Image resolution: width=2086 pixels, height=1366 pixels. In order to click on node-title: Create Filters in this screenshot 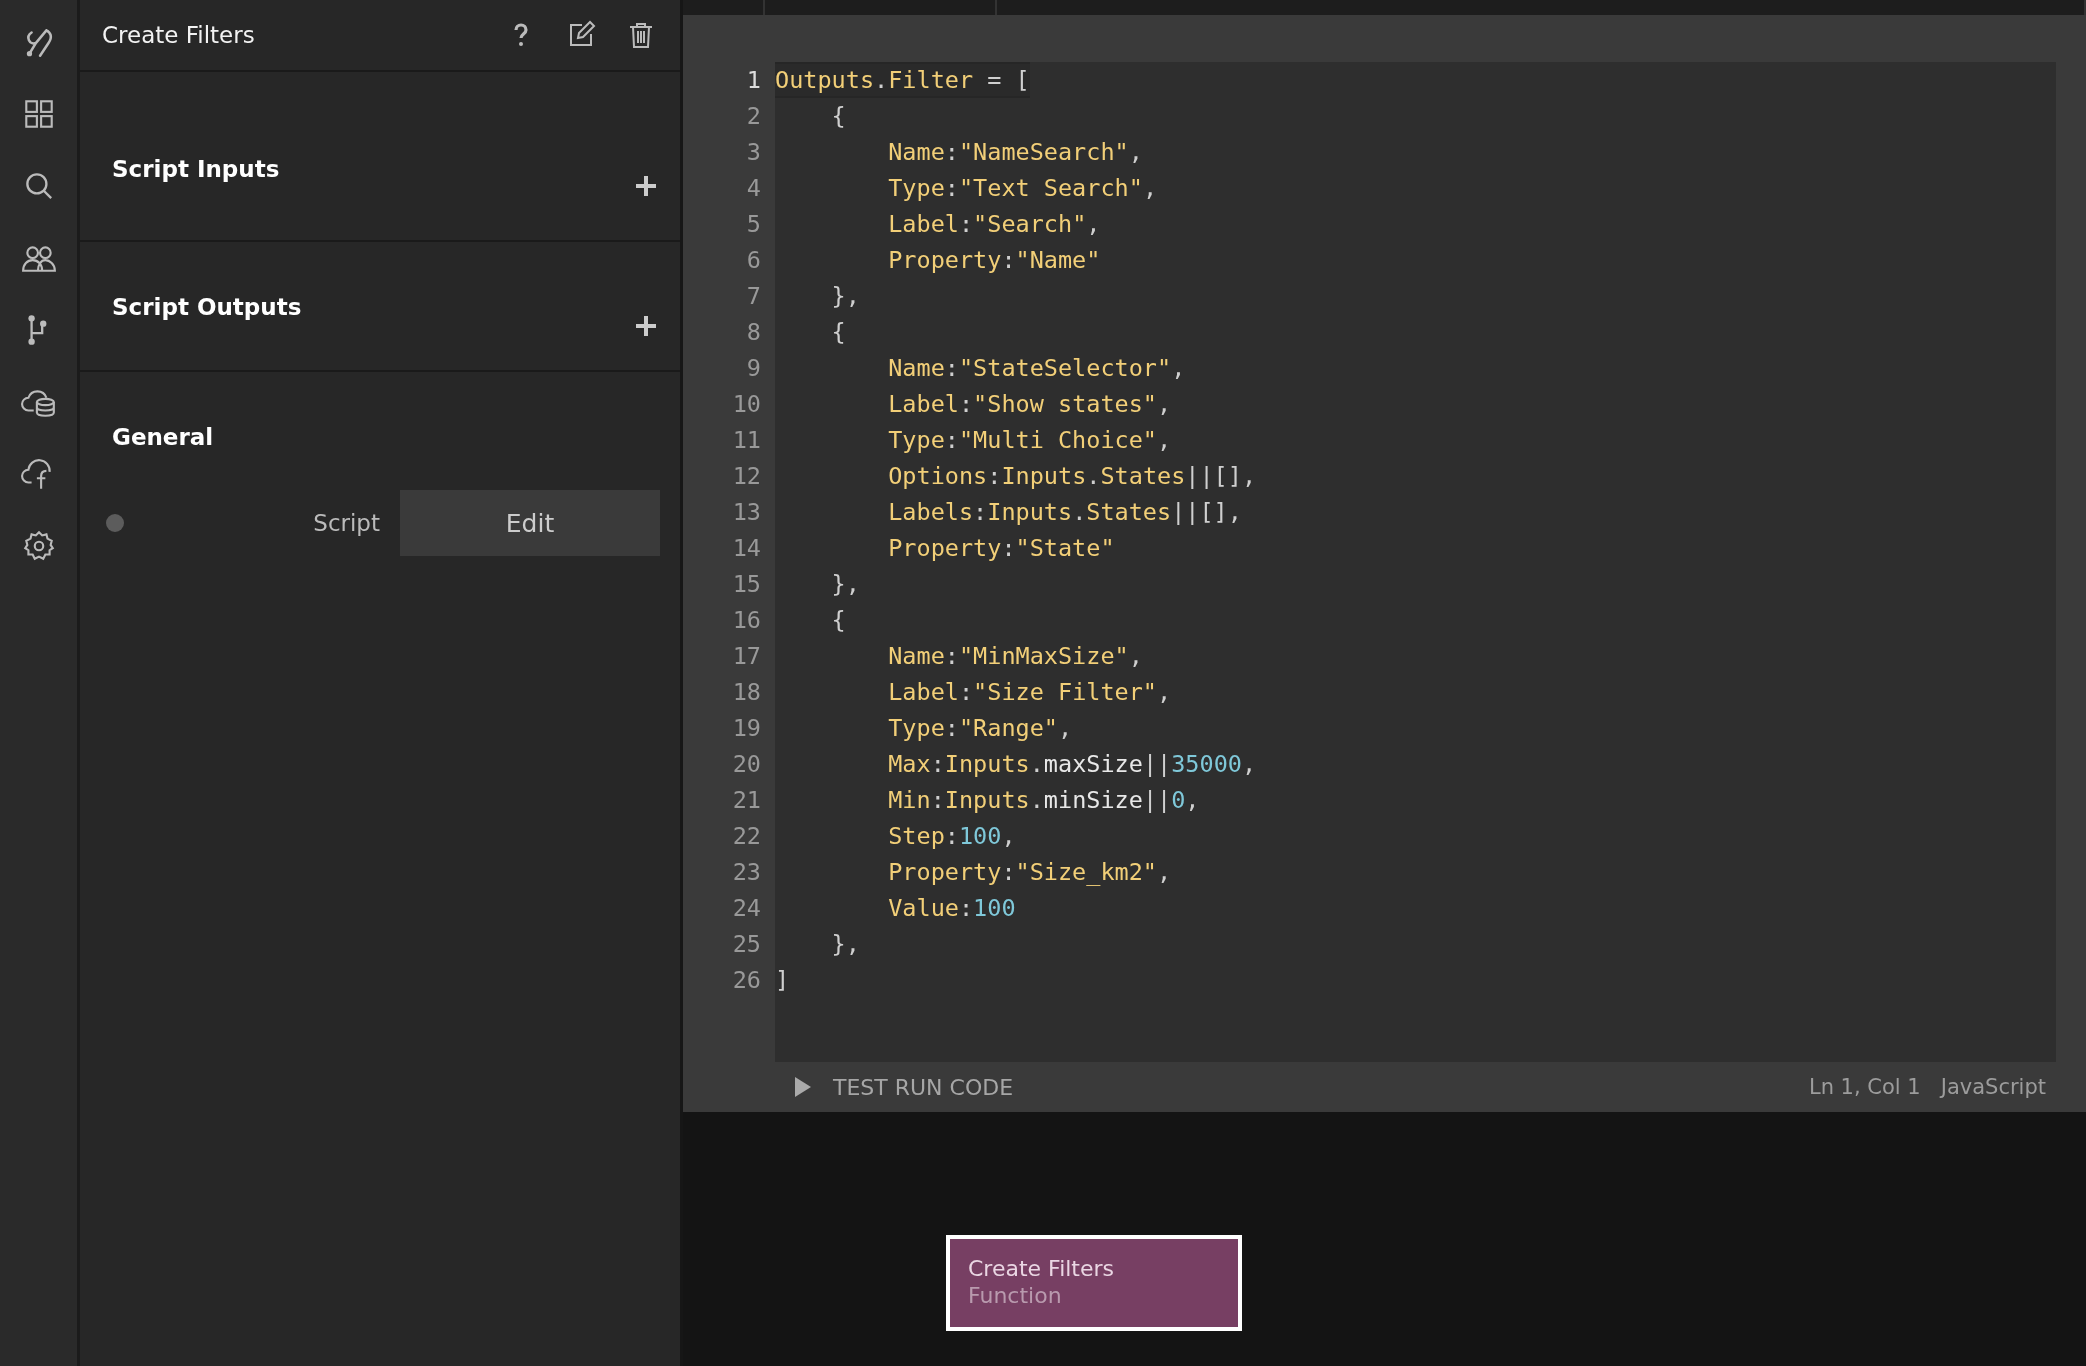, I will do `click(1042, 1268)`.